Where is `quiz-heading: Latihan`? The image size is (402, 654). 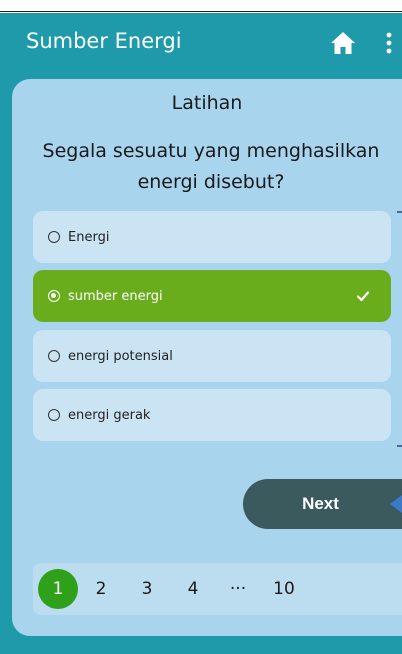 quiz-heading: Latihan is located at coordinates (207, 103).